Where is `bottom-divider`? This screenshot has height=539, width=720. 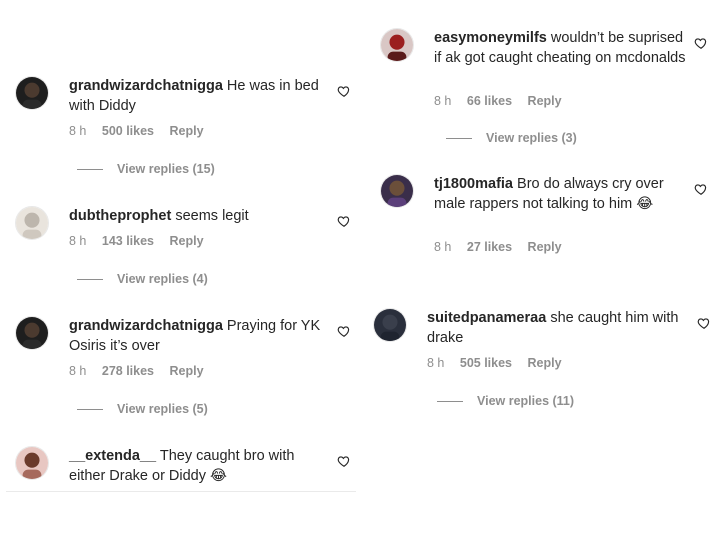
bottom-divider is located at coordinates (181, 491).